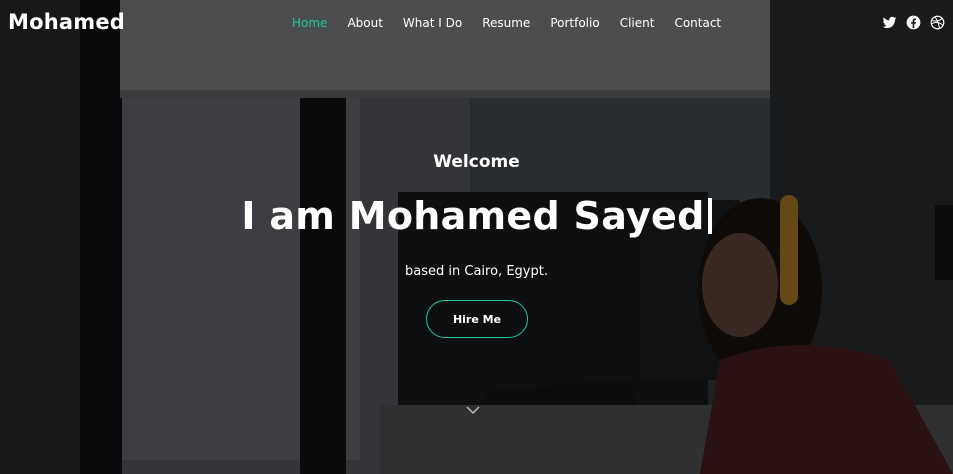 Image resolution: width=953 pixels, height=474 pixels. I want to click on scroll-down-icon, so click(473, 411).